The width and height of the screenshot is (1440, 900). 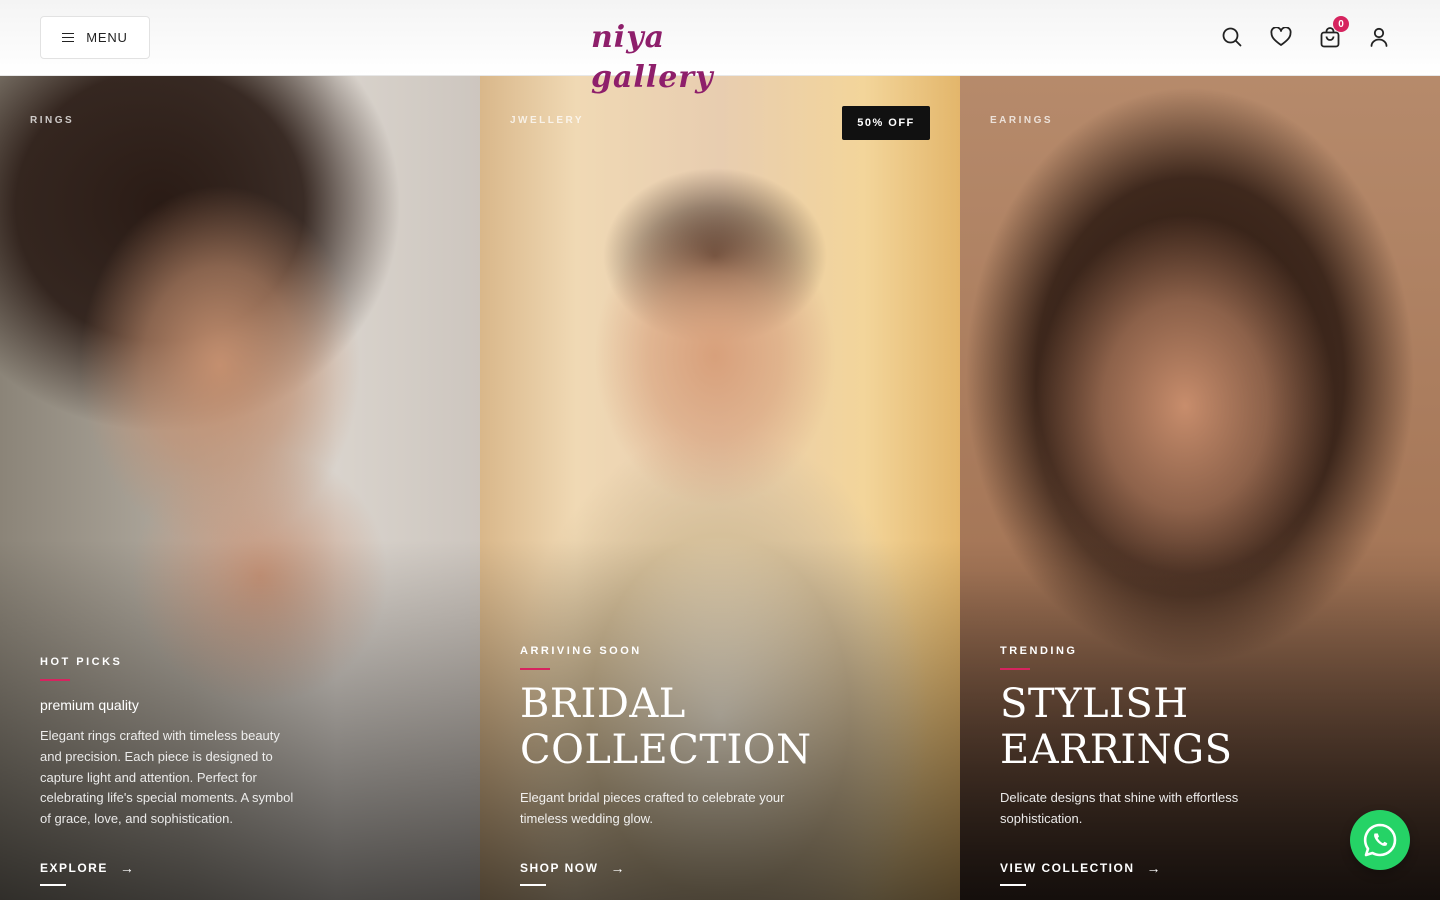 What do you see at coordinates (107, 37) in the screenshot?
I see `menu-label: MENU` at bounding box center [107, 37].